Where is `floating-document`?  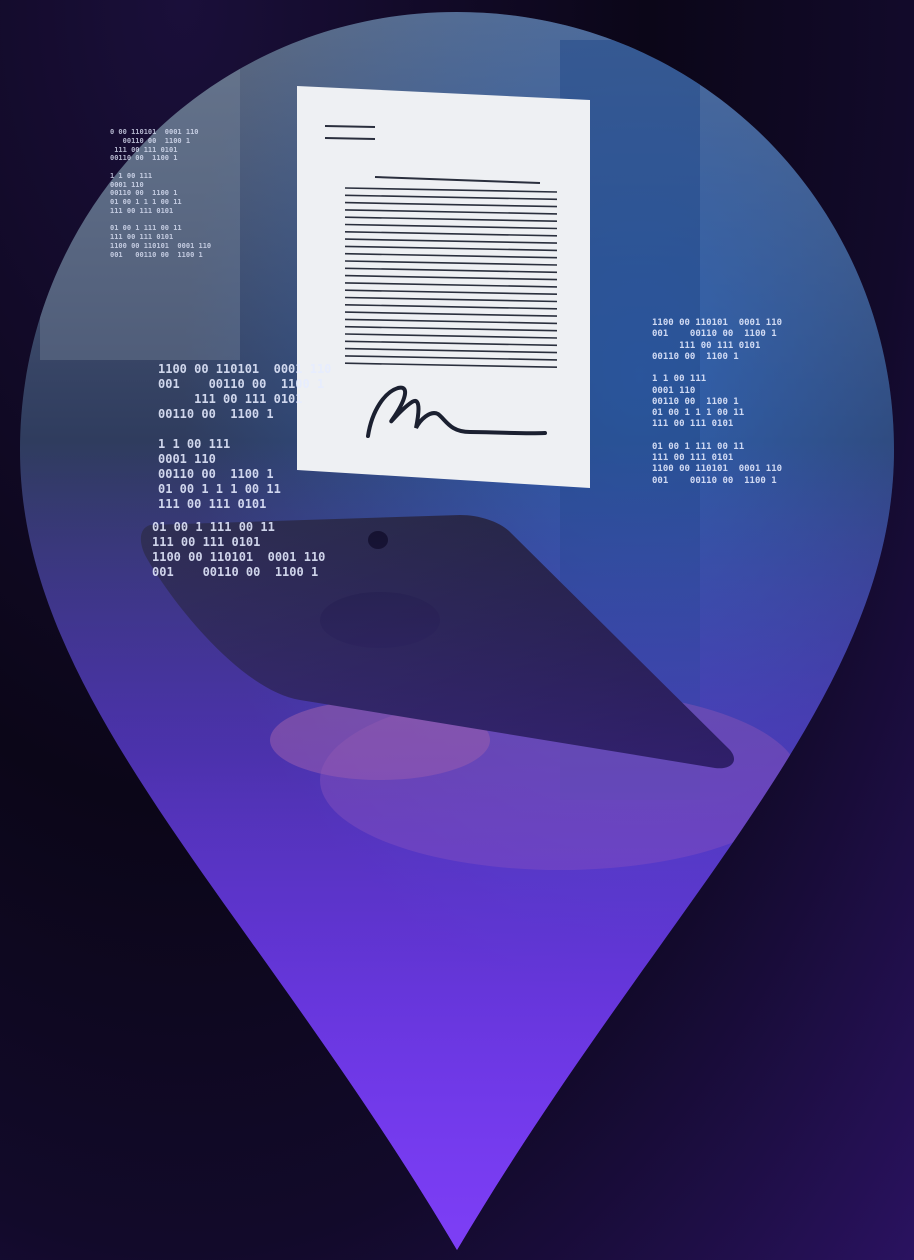 floating-document is located at coordinates (443, 287).